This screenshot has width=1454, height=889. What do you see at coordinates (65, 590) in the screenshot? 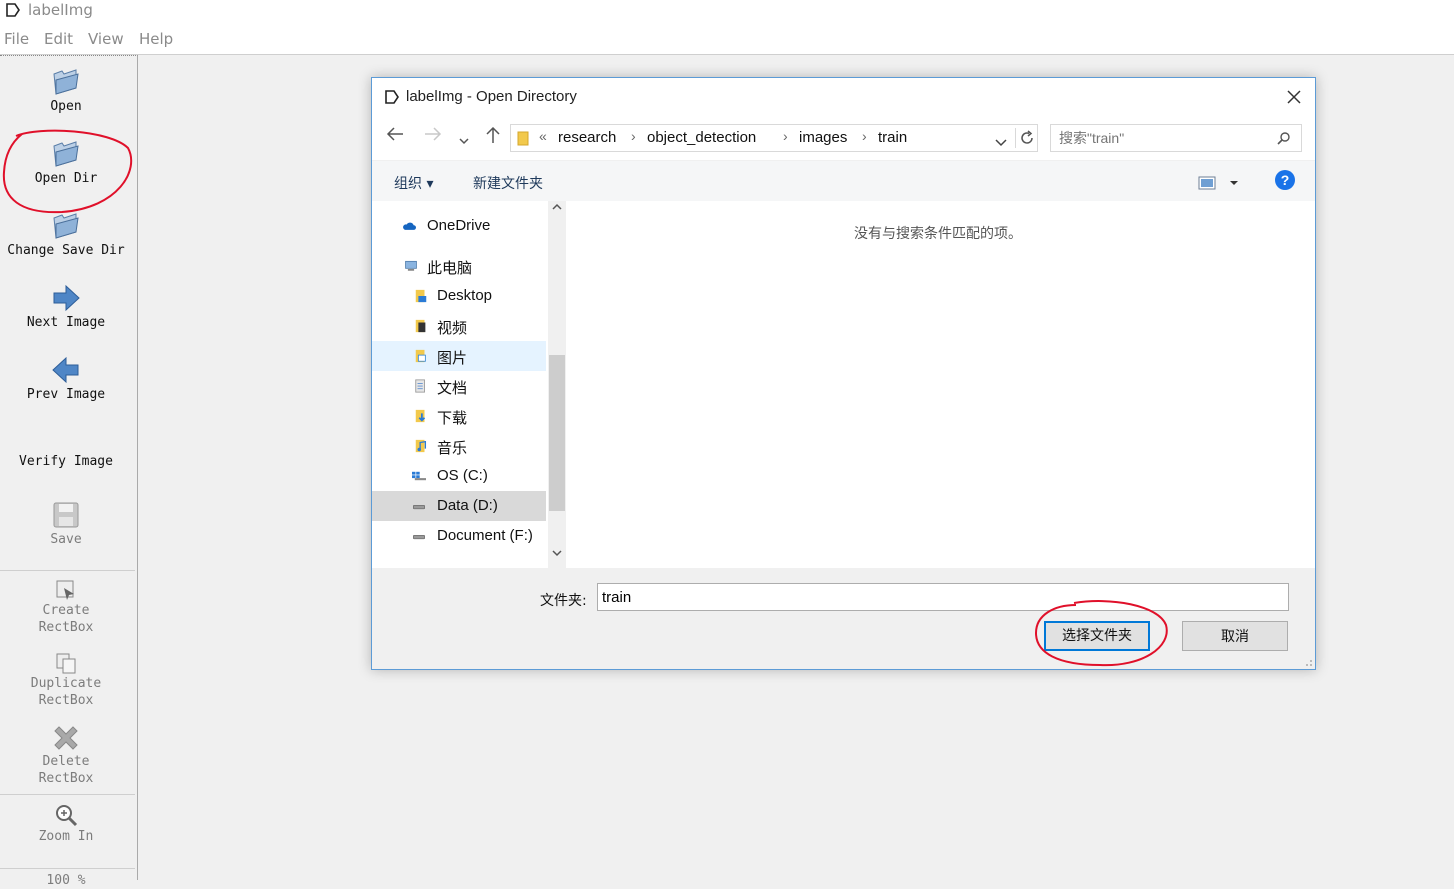
I see `create-rectbox-icon` at bounding box center [65, 590].